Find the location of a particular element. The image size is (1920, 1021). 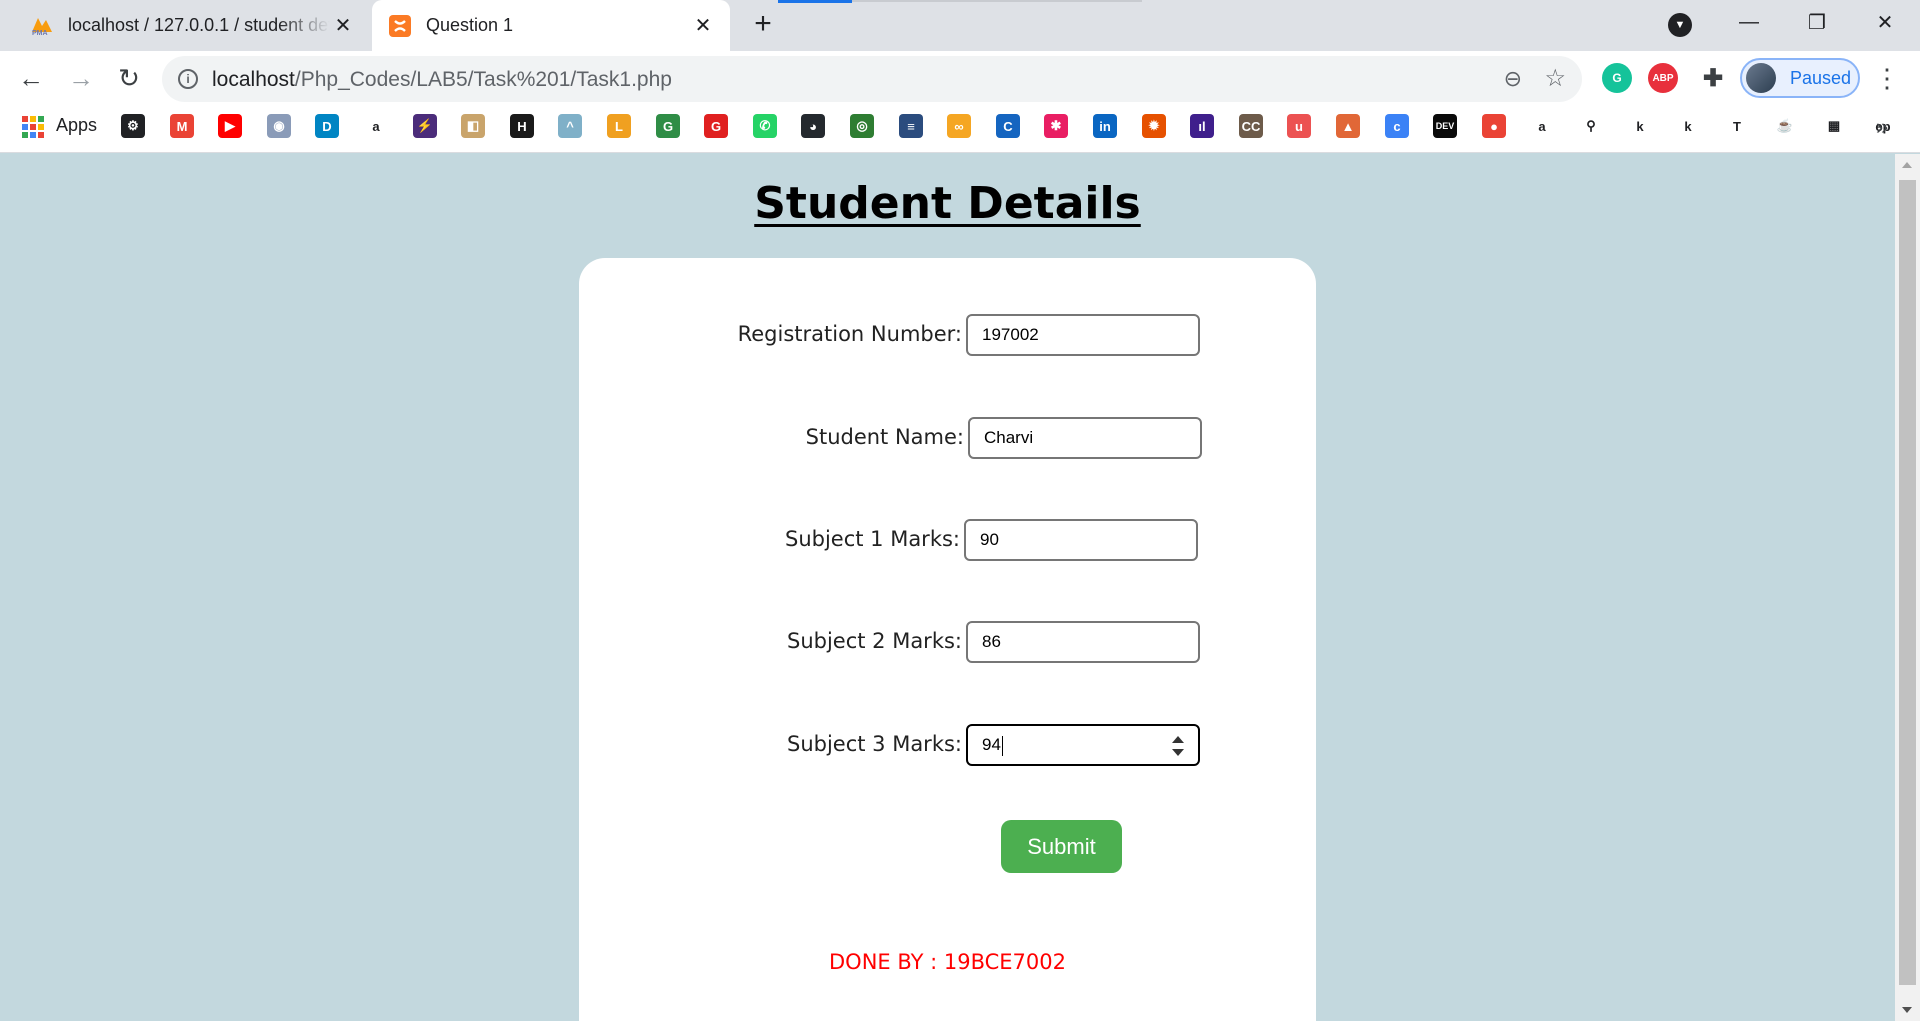

svg-text: PMA is located at coordinates (40, 33).